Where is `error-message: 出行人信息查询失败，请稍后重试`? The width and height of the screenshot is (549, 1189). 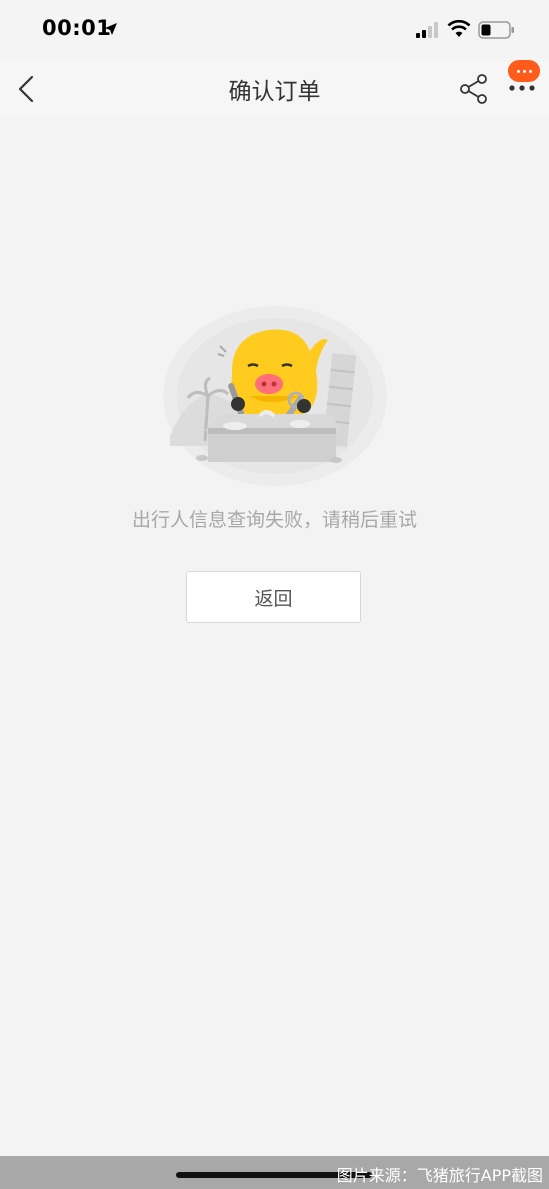 error-message: 出行人信息查询失败，请稍后重试 is located at coordinates (274, 520).